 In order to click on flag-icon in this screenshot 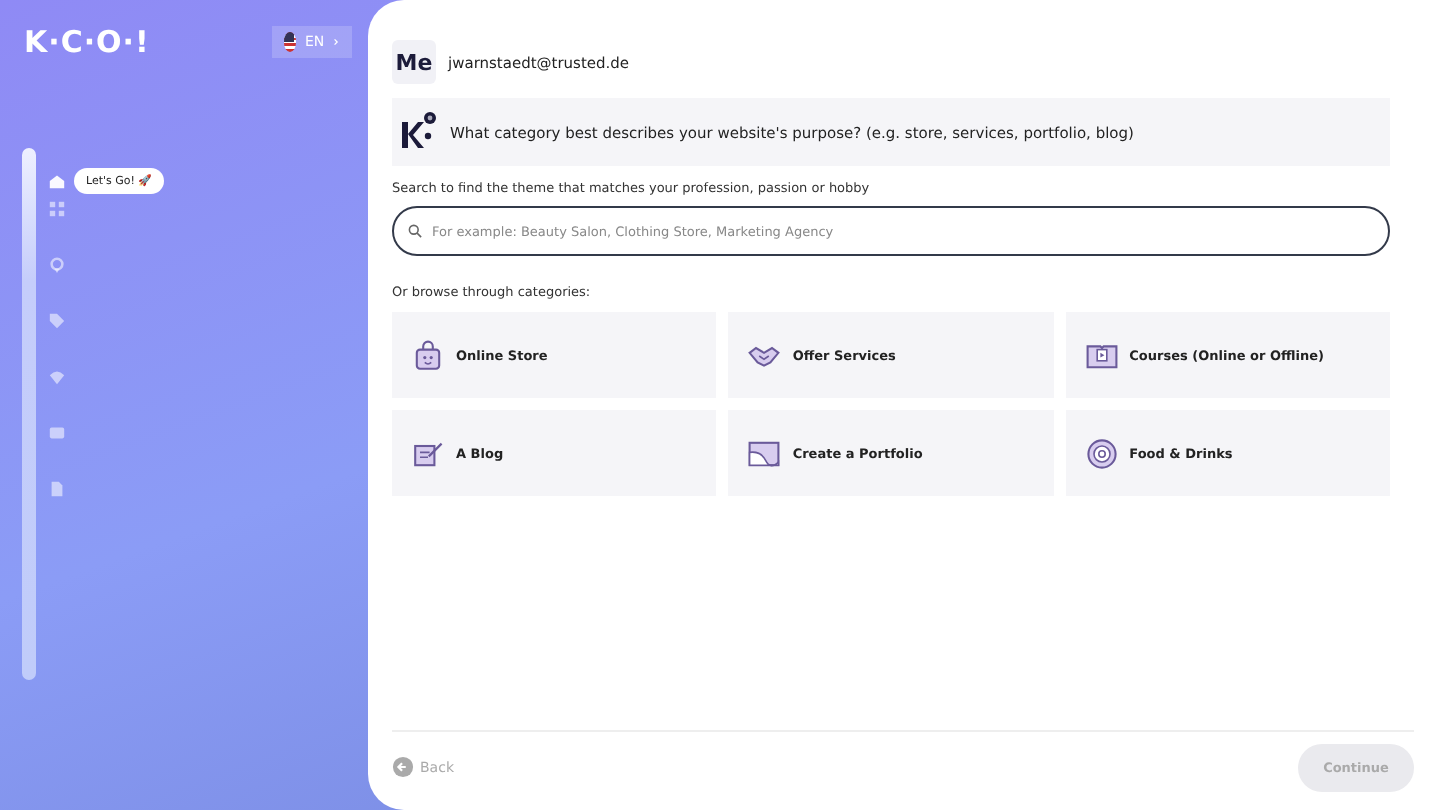, I will do `click(290, 42)`.